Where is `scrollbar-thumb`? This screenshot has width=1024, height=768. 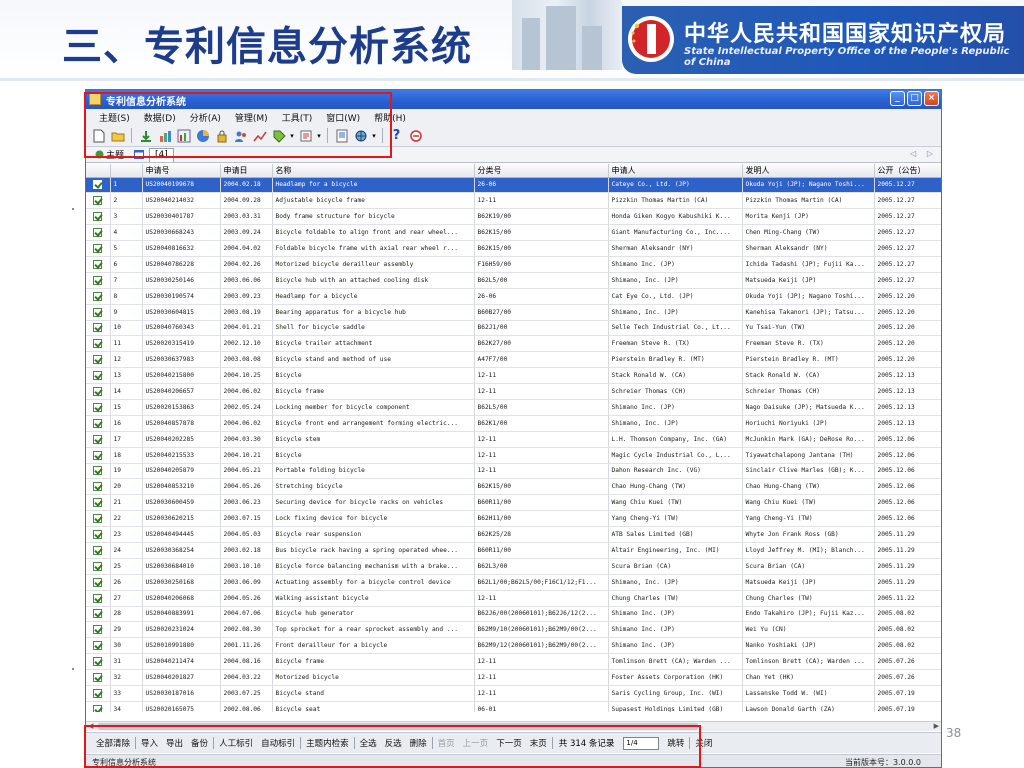
scrollbar-thumb is located at coordinates (398, 726).